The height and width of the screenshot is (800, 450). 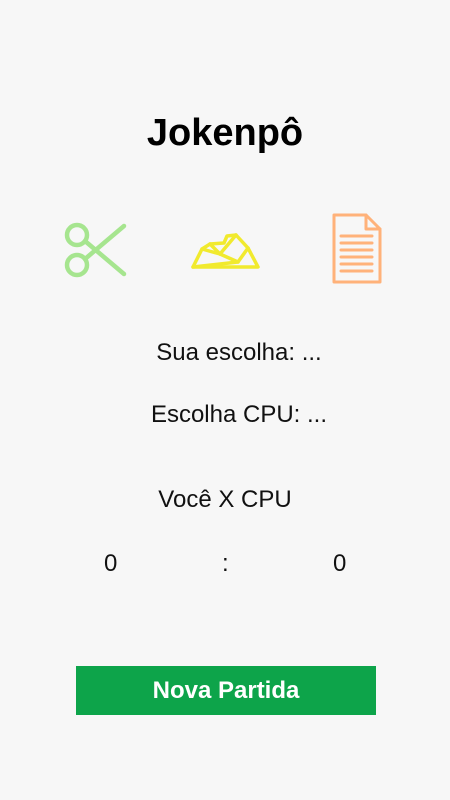 I want to click on scissors-choice, so click(x=95, y=249).